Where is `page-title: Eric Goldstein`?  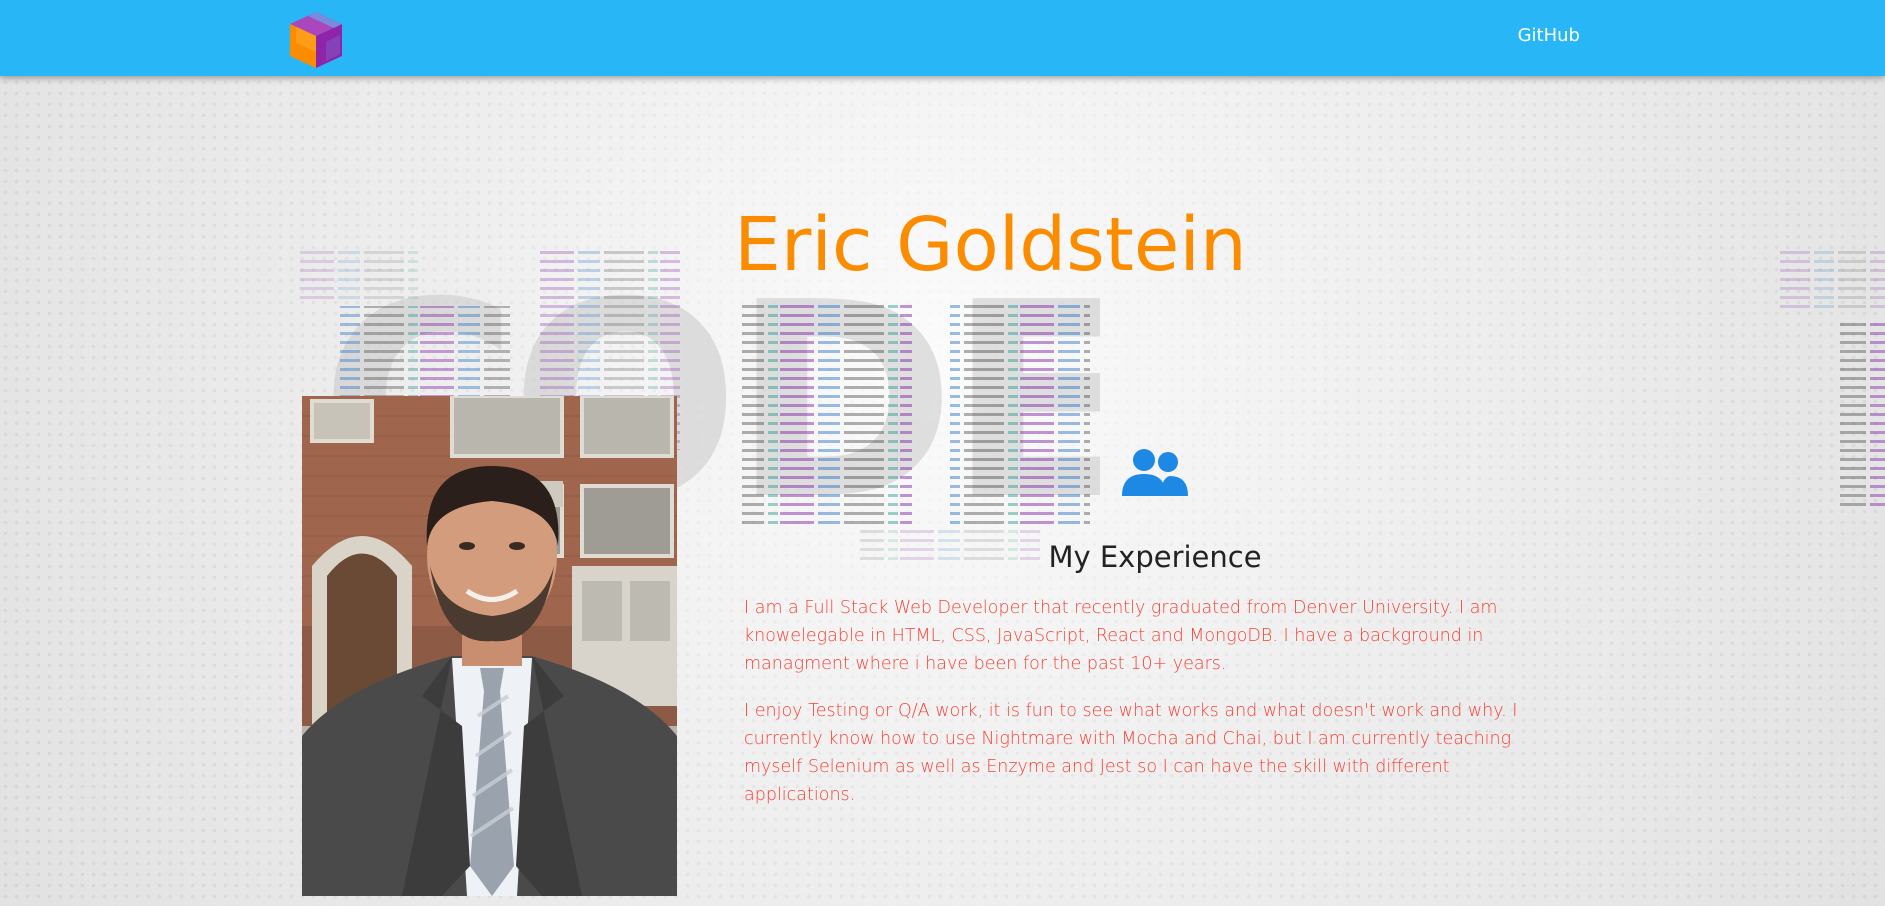
page-title: Eric Goldstein is located at coordinates (942, 245).